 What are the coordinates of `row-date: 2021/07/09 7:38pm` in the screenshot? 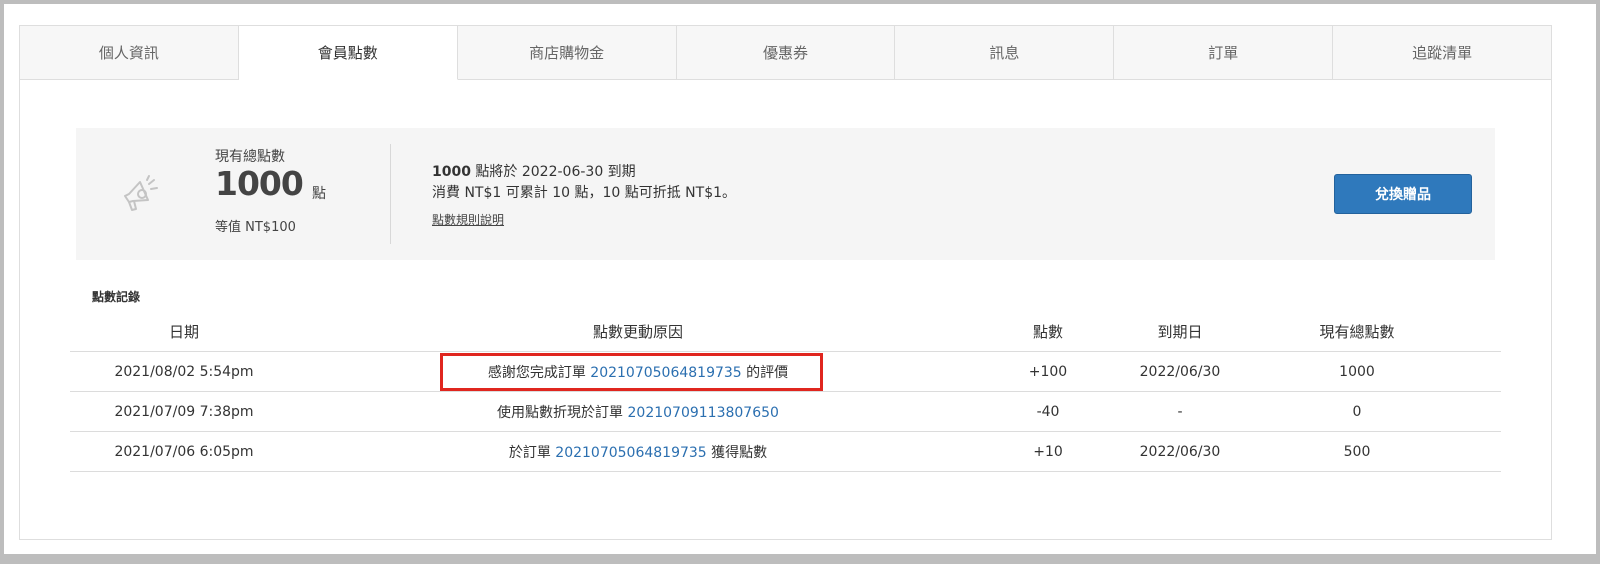 It's located at (184, 411).